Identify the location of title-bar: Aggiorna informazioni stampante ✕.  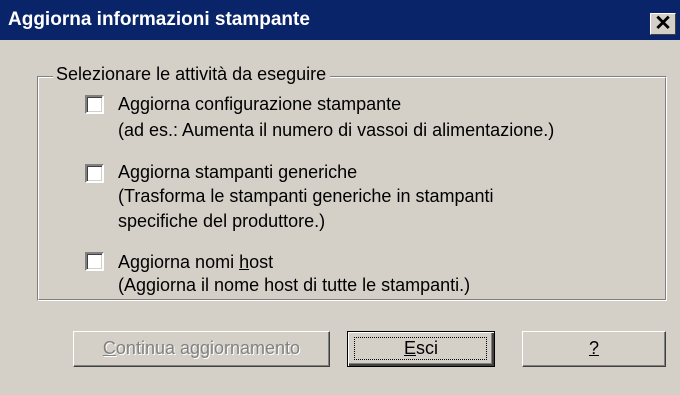
(340, 20).